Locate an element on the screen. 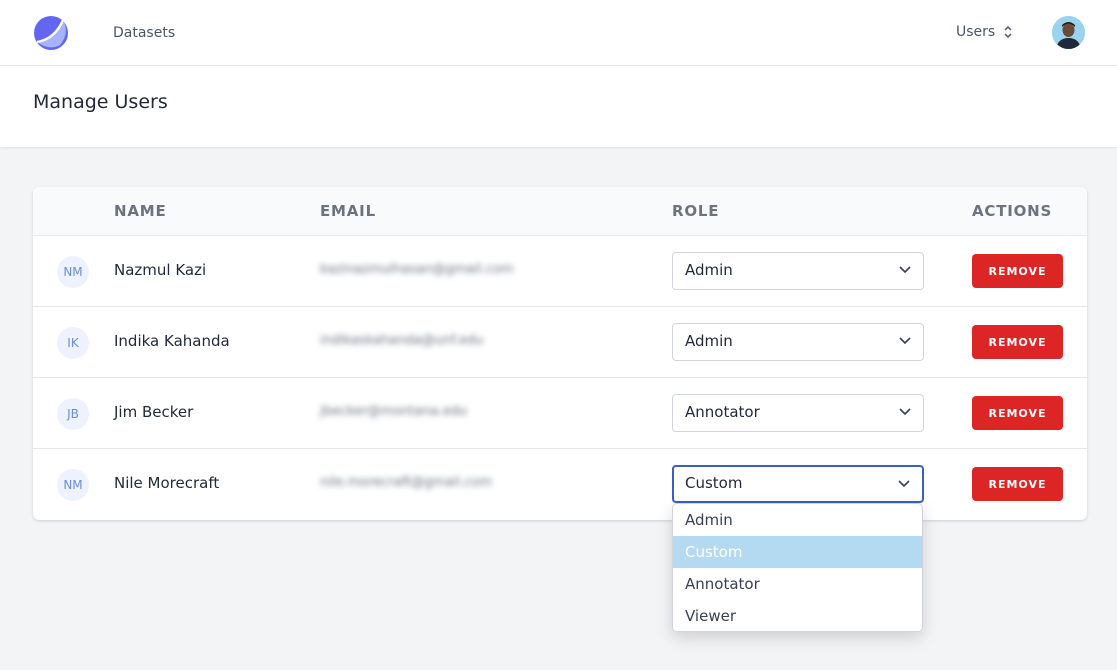 The height and width of the screenshot is (670, 1117). user-name: Nazmul Kazi is located at coordinates (160, 270).